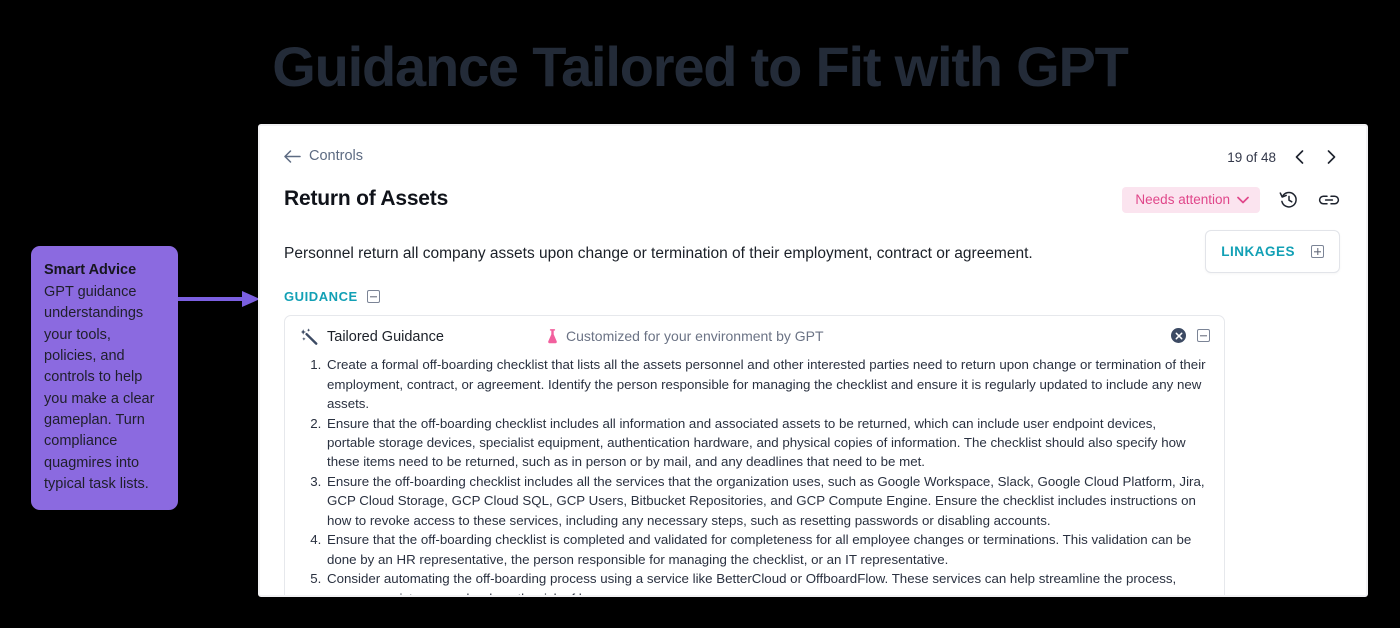 The height and width of the screenshot is (628, 1400). I want to click on pagination-next-button, so click(1331, 157).